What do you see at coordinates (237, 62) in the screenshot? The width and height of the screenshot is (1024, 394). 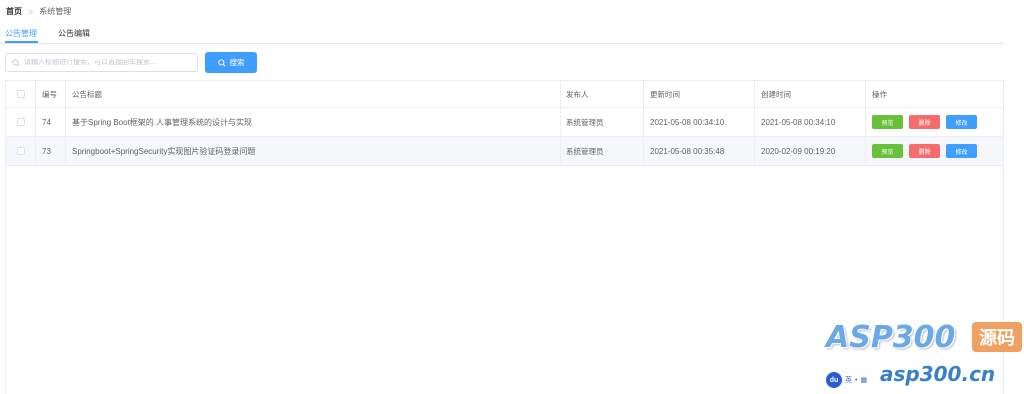 I see `search-button-label: 搜索` at bounding box center [237, 62].